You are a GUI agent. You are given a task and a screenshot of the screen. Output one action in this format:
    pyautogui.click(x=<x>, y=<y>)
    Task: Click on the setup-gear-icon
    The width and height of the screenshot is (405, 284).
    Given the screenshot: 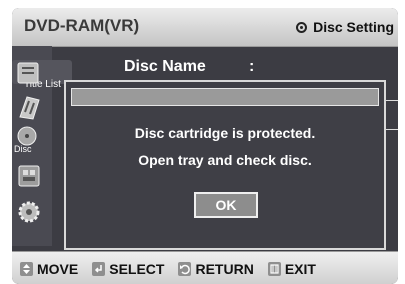 What is the action you would take?
    pyautogui.click(x=29, y=212)
    